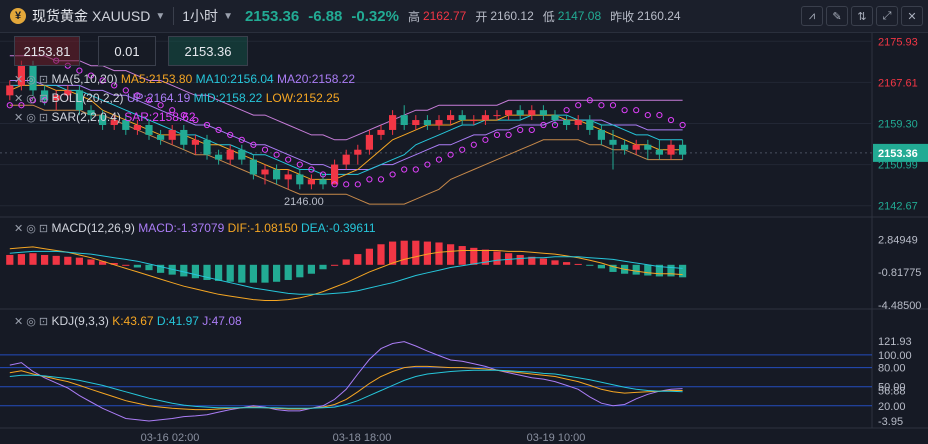 This screenshot has width=928, height=444. What do you see at coordinates (895, 342) in the screenshot?
I see `kdj-tick-label: 121.93` at bounding box center [895, 342].